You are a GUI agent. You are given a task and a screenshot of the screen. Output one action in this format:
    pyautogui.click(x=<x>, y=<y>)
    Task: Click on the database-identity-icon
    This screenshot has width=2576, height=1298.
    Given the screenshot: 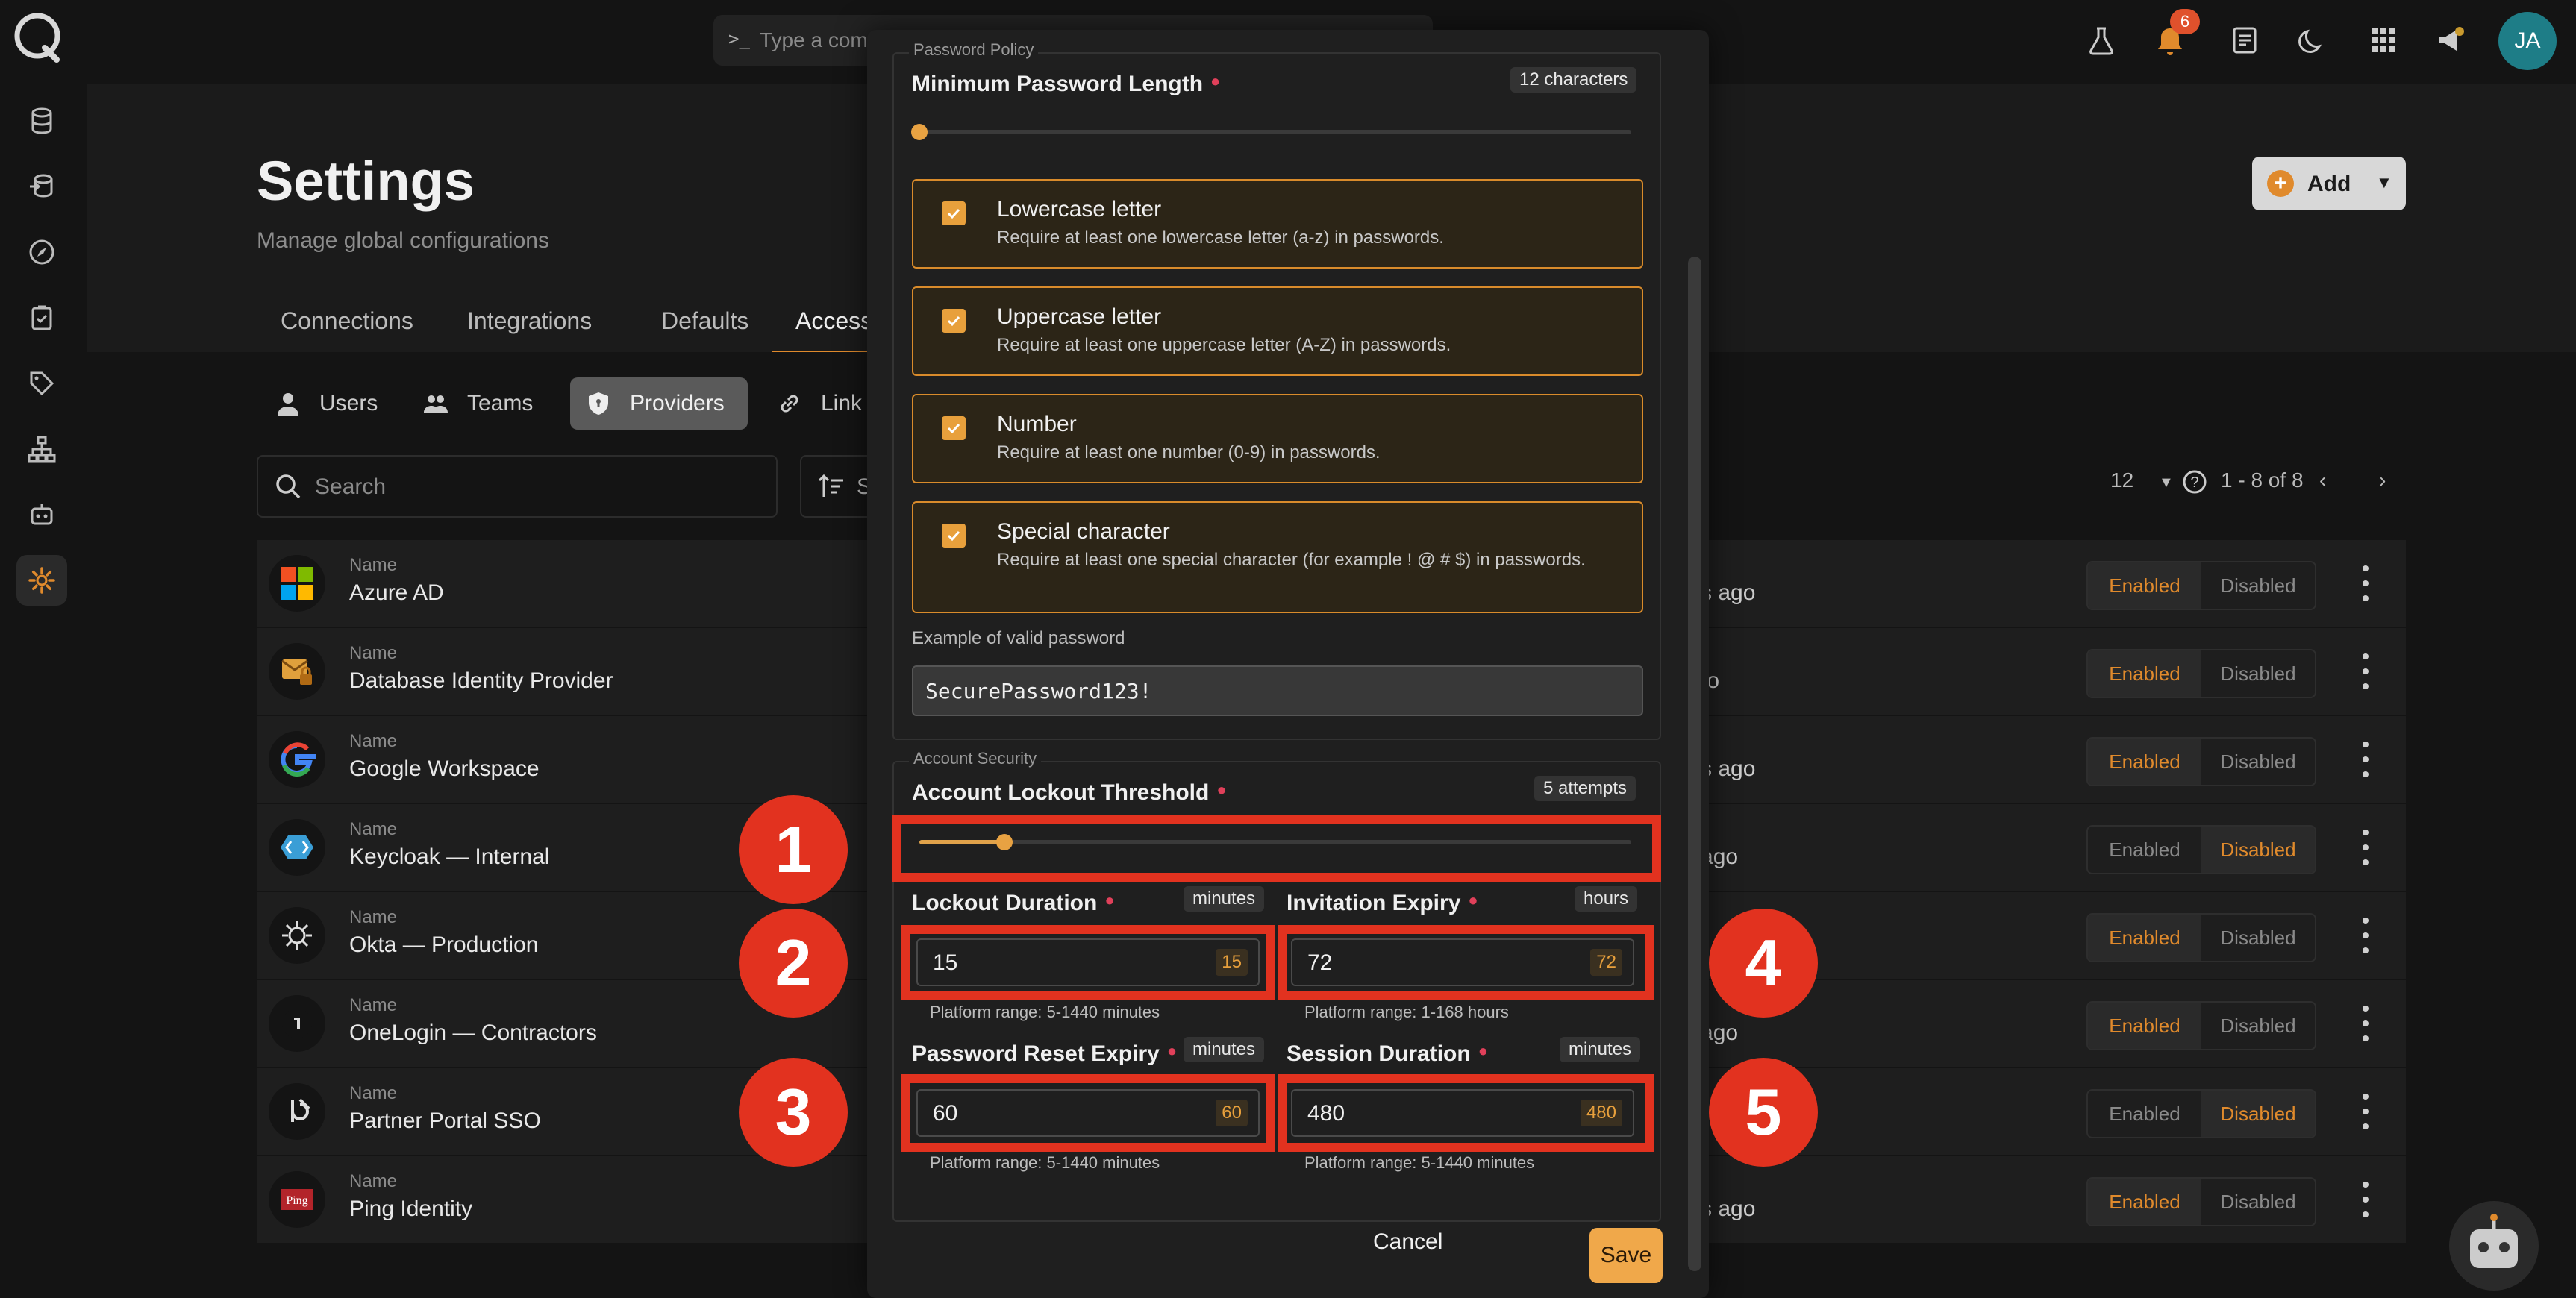 What is the action you would take?
    pyautogui.click(x=297, y=671)
    